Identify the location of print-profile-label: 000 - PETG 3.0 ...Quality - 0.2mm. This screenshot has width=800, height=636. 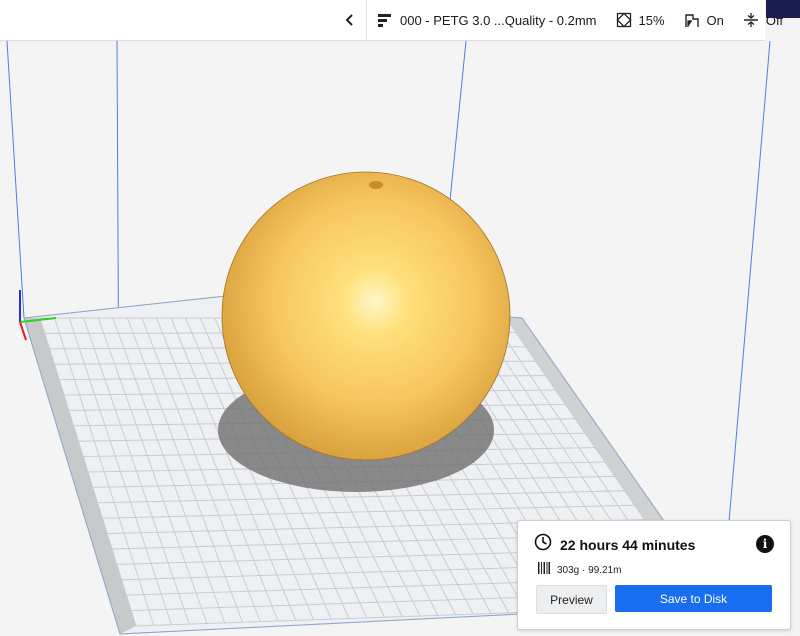
(498, 20).